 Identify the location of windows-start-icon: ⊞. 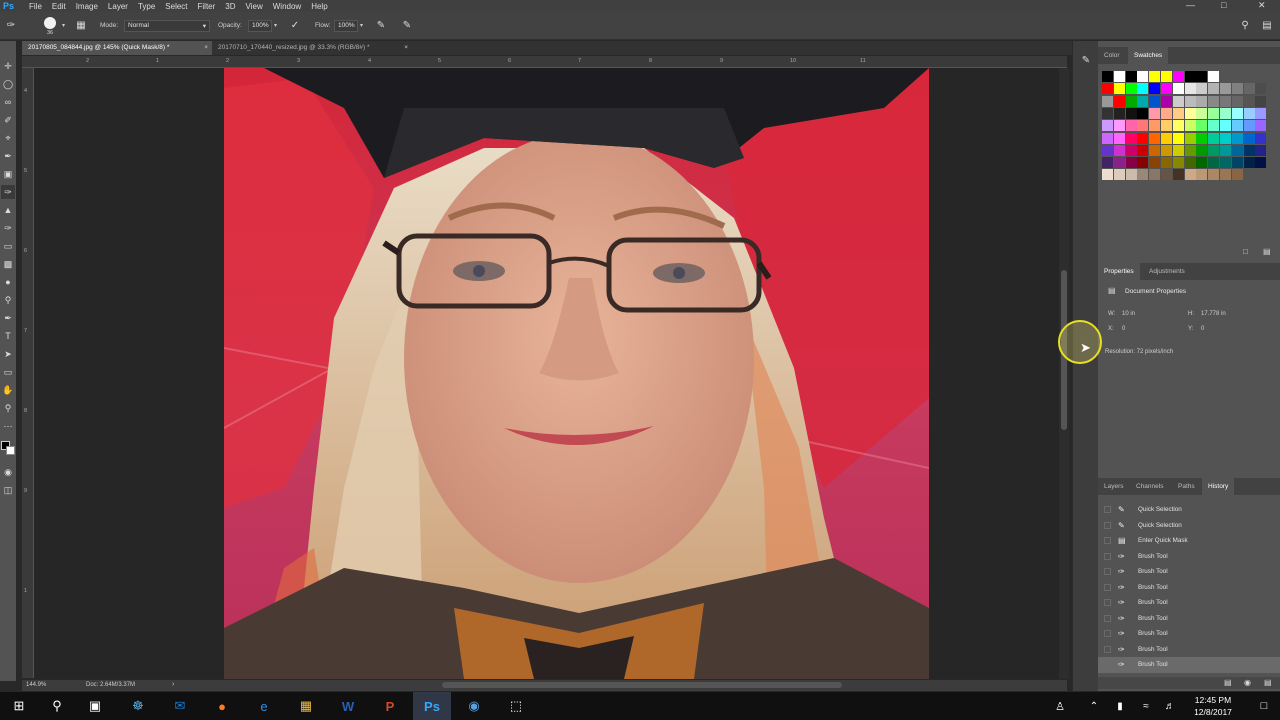
(19, 706).